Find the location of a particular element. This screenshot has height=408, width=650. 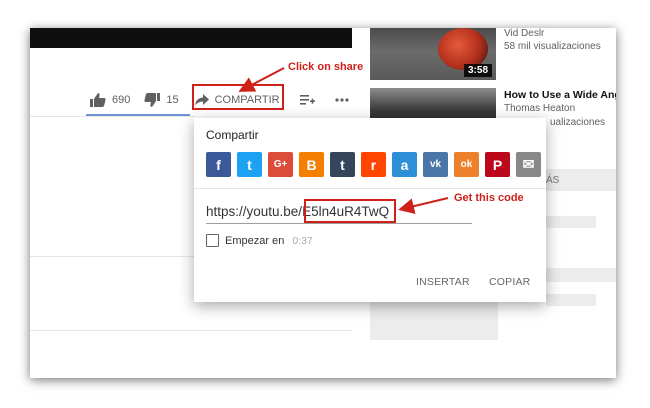

share-arrow is located at coordinates (261, 79).